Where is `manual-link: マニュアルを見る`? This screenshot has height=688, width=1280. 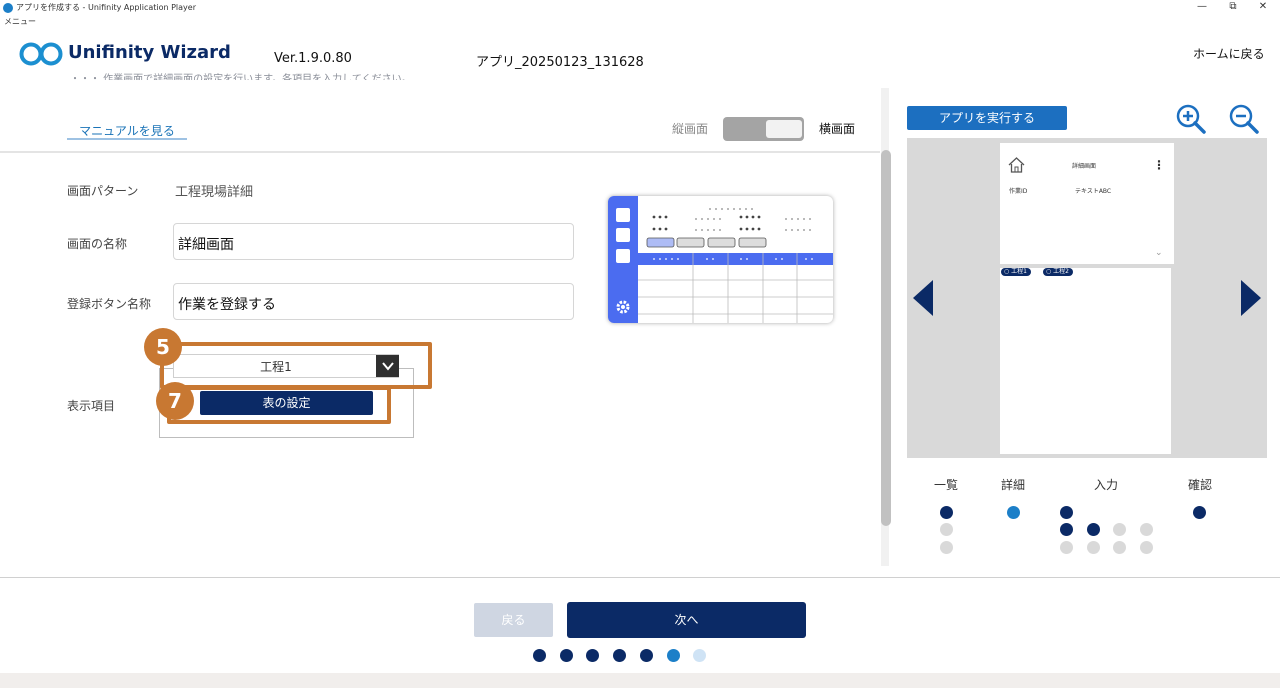
manual-link: マニュアルを見る is located at coordinates (127, 129).